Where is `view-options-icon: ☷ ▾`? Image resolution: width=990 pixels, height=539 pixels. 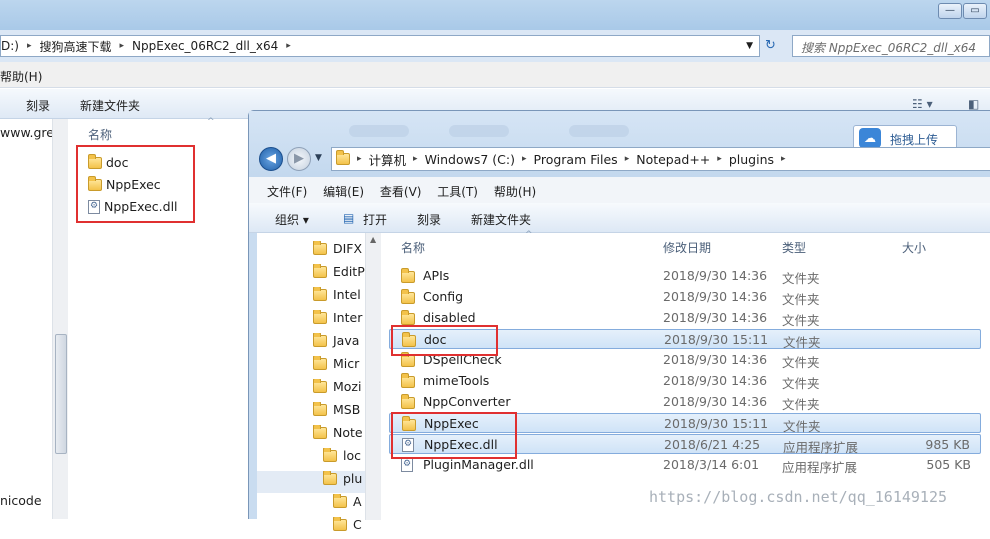 view-options-icon: ☷ ▾ is located at coordinates (922, 104).